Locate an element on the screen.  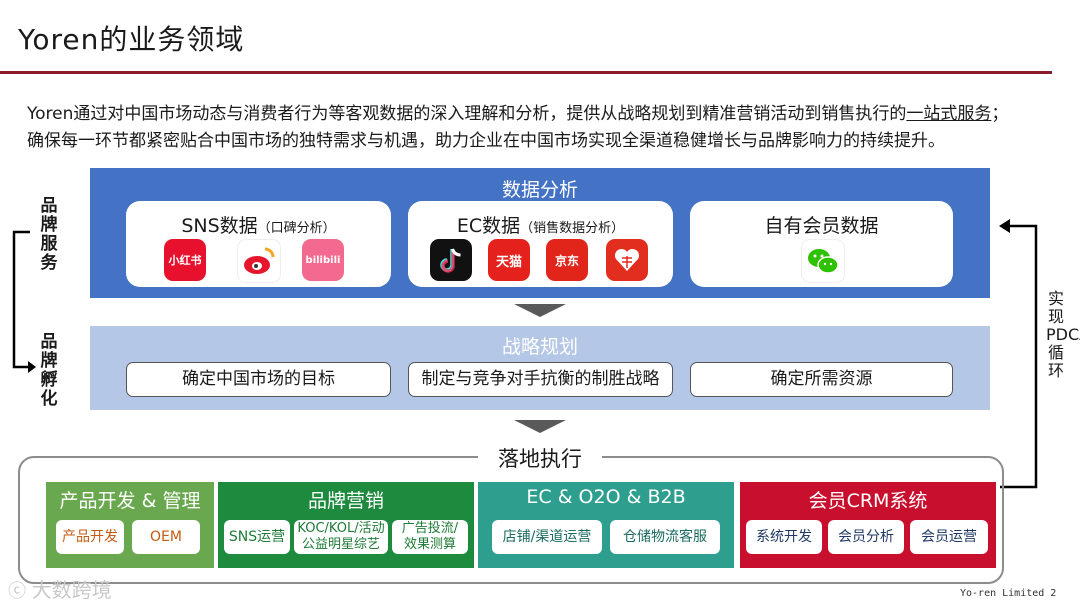
one-stop-service-link: 一站式服务 is located at coordinates (949, 114).